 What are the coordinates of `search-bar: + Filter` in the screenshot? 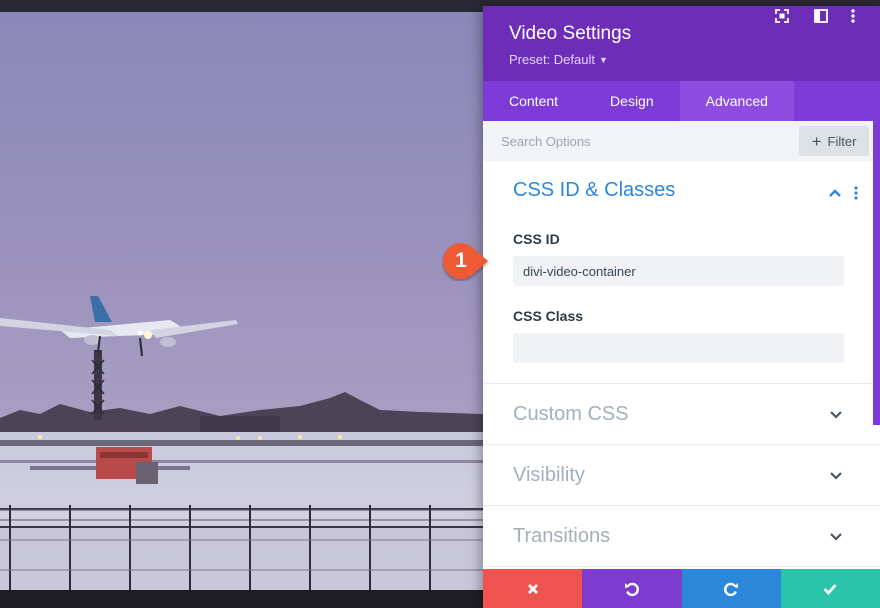 It's located at (681, 141).